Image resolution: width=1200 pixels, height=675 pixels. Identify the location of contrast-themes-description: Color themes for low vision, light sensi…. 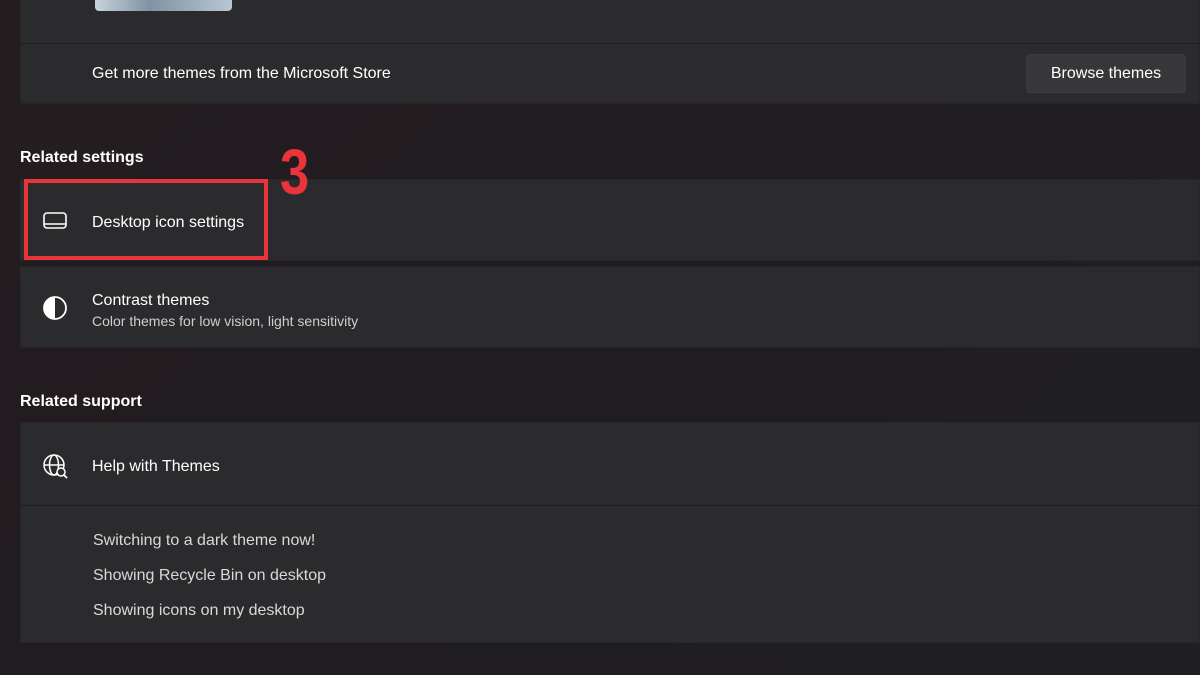
(225, 321).